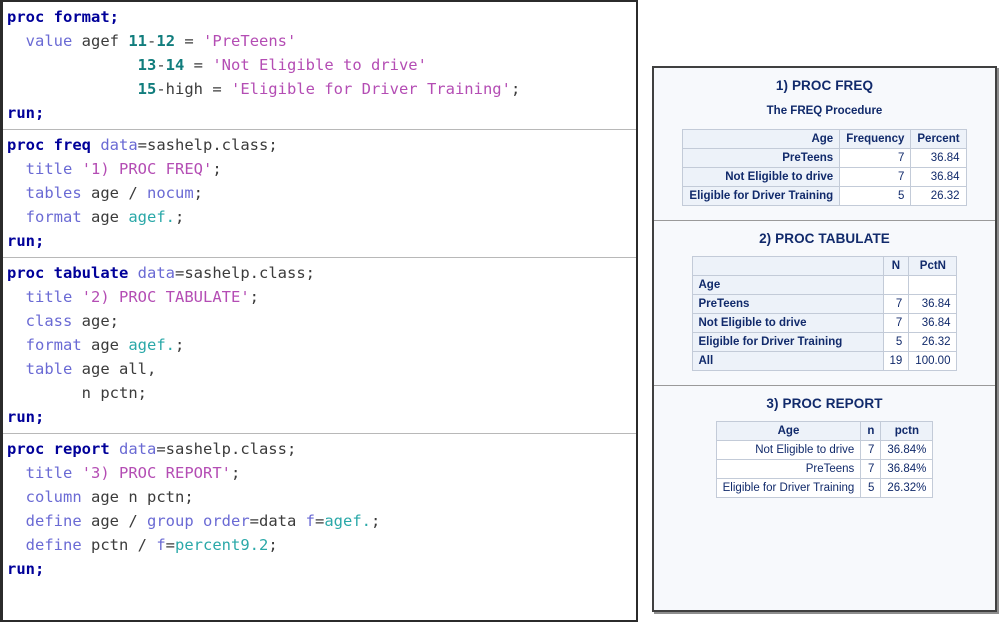 The height and width of the screenshot is (624, 999). Describe the element at coordinates (319, 65) in the screenshot. I see `code-token-str: 'Not Eligible to drive'` at that location.